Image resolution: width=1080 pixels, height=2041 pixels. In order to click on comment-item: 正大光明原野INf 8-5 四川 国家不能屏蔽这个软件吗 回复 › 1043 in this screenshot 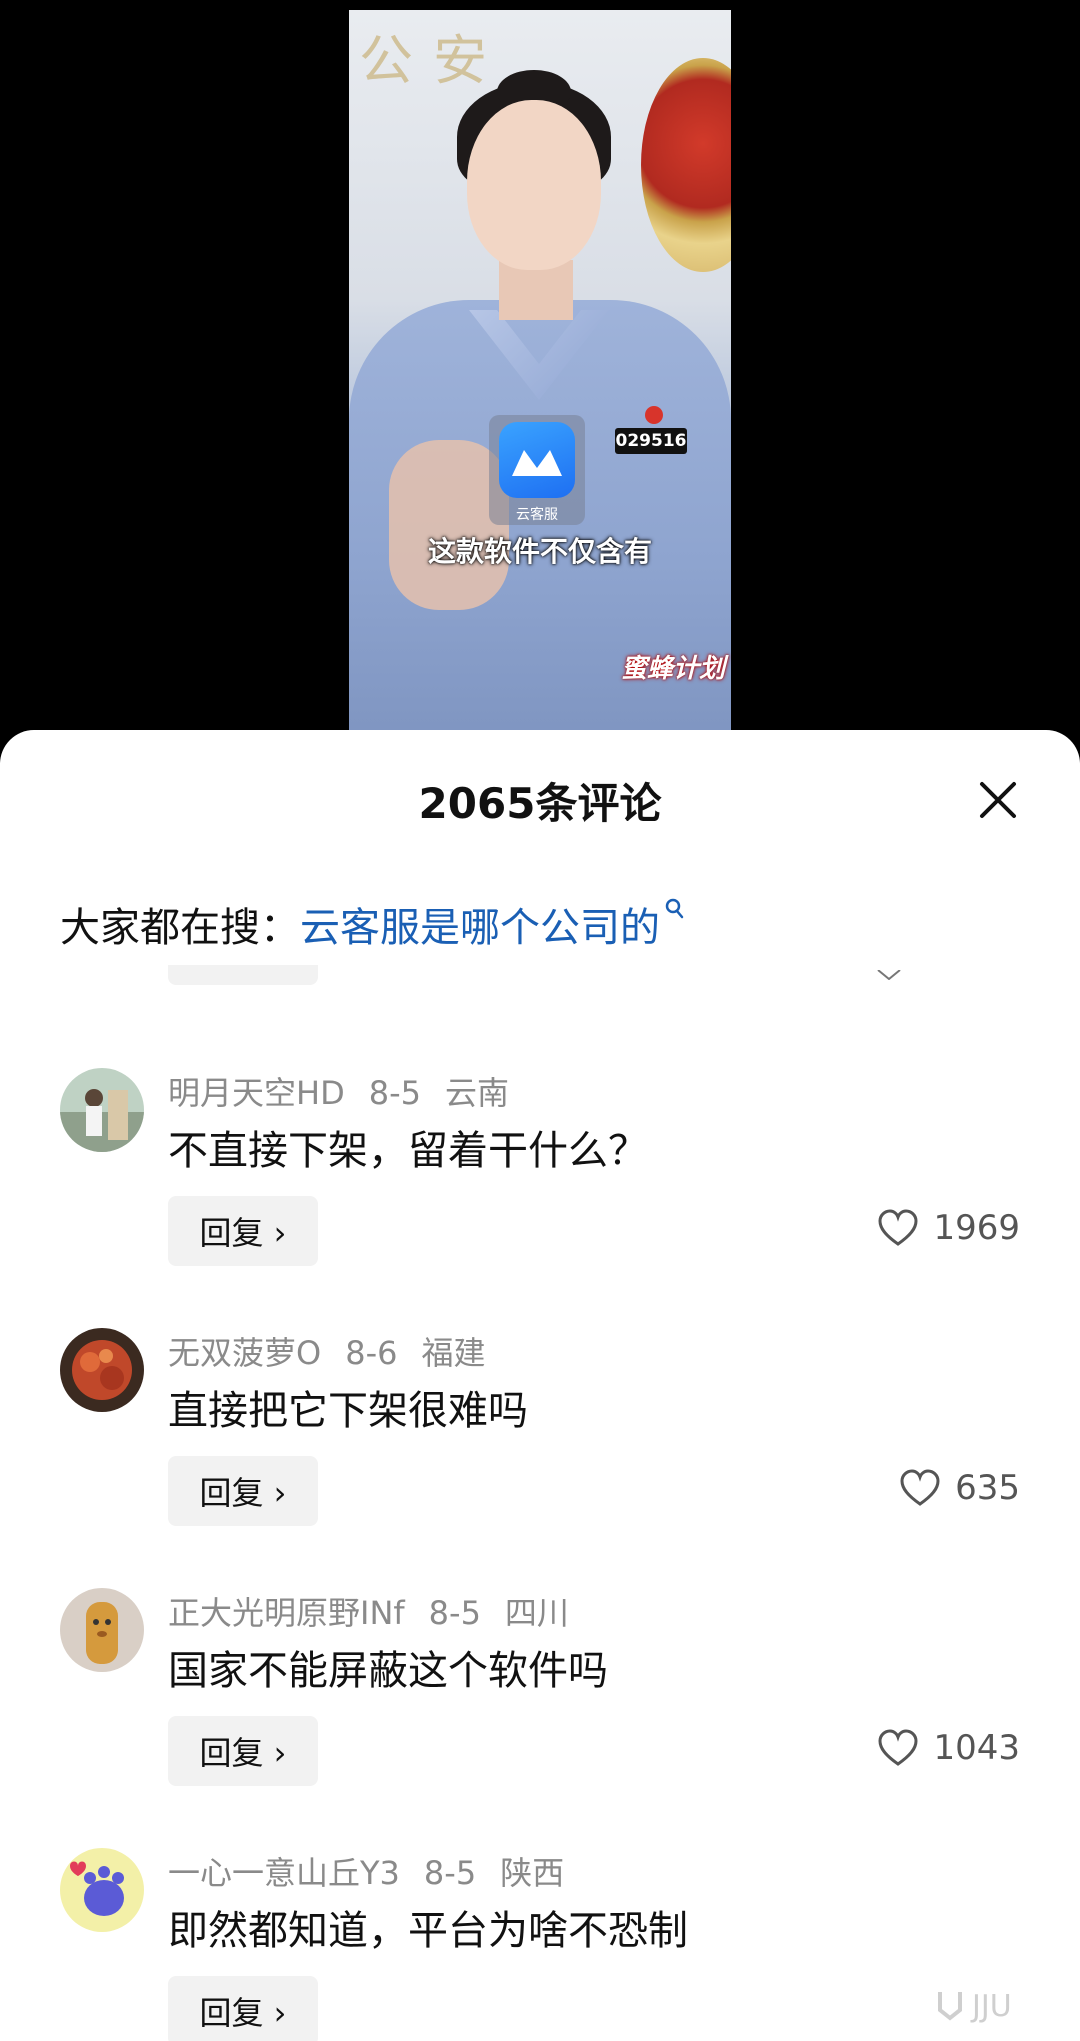, I will do `click(540, 1718)`.